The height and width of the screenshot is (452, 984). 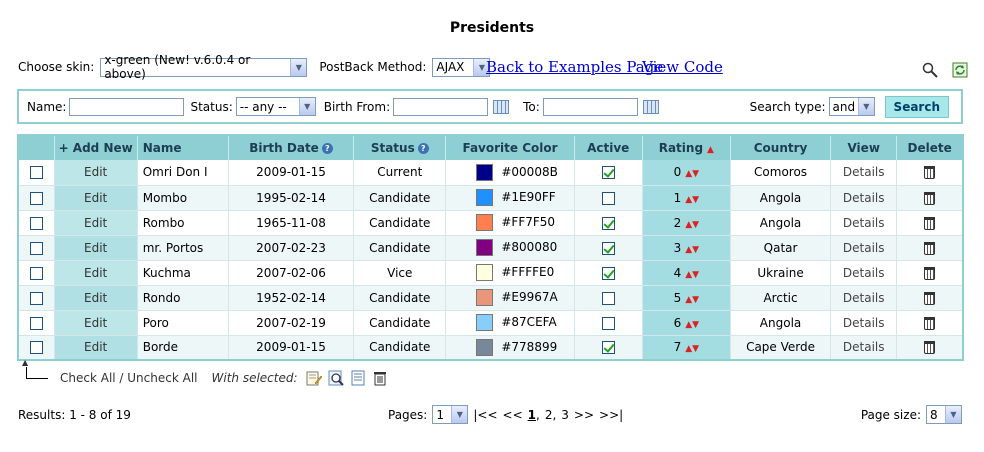 I want to click on status-select: -- any -- ▼, so click(x=275, y=106).